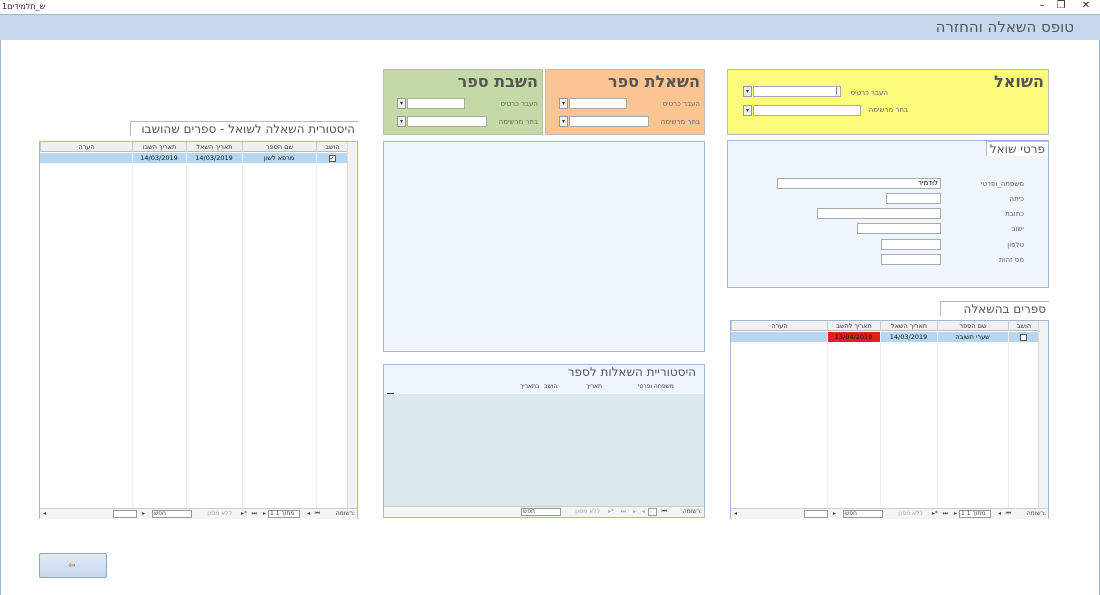 This screenshot has width=1100, height=595. What do you see at coordinates (244, 128) in the screenshot?
I see `history-title: היסטורית השאלה לשואל - ספרים שהושבו` at bounding box center [244, 128].